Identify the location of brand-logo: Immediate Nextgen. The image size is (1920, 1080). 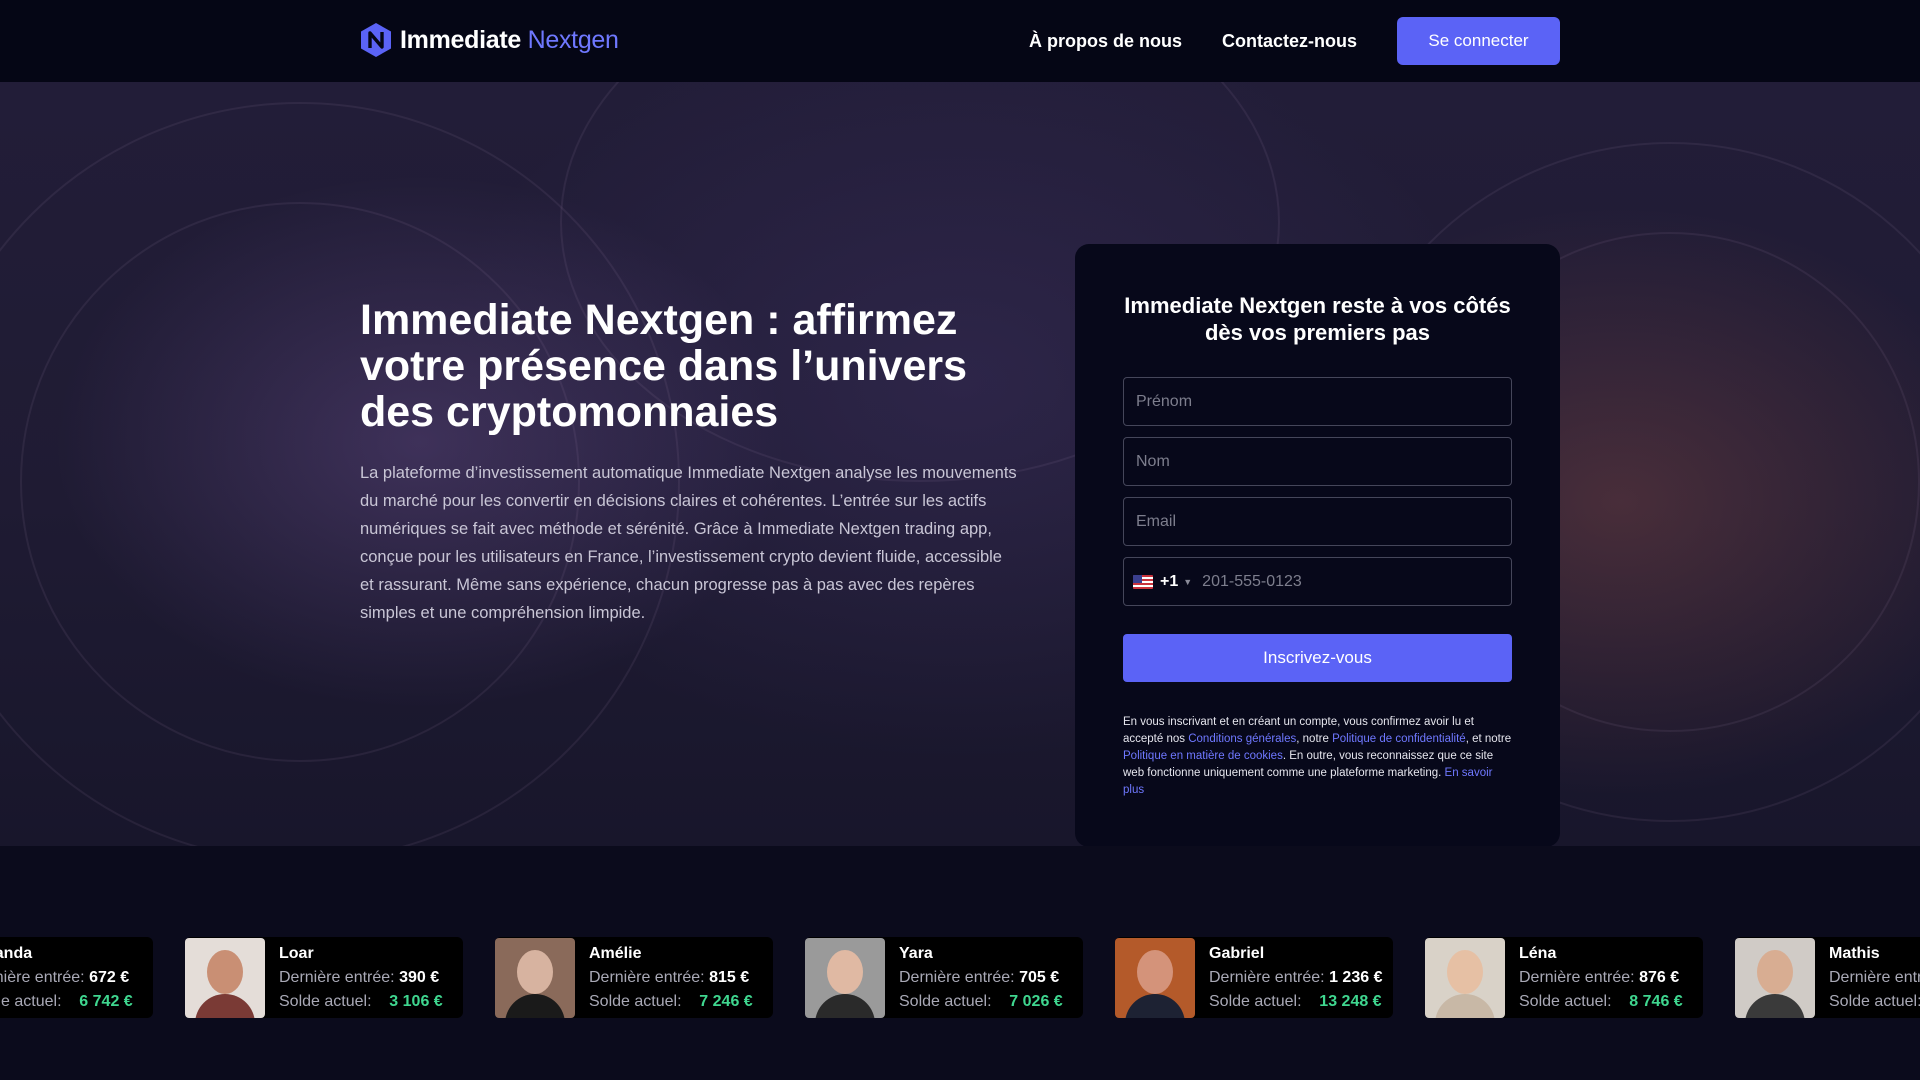
(489, 40).